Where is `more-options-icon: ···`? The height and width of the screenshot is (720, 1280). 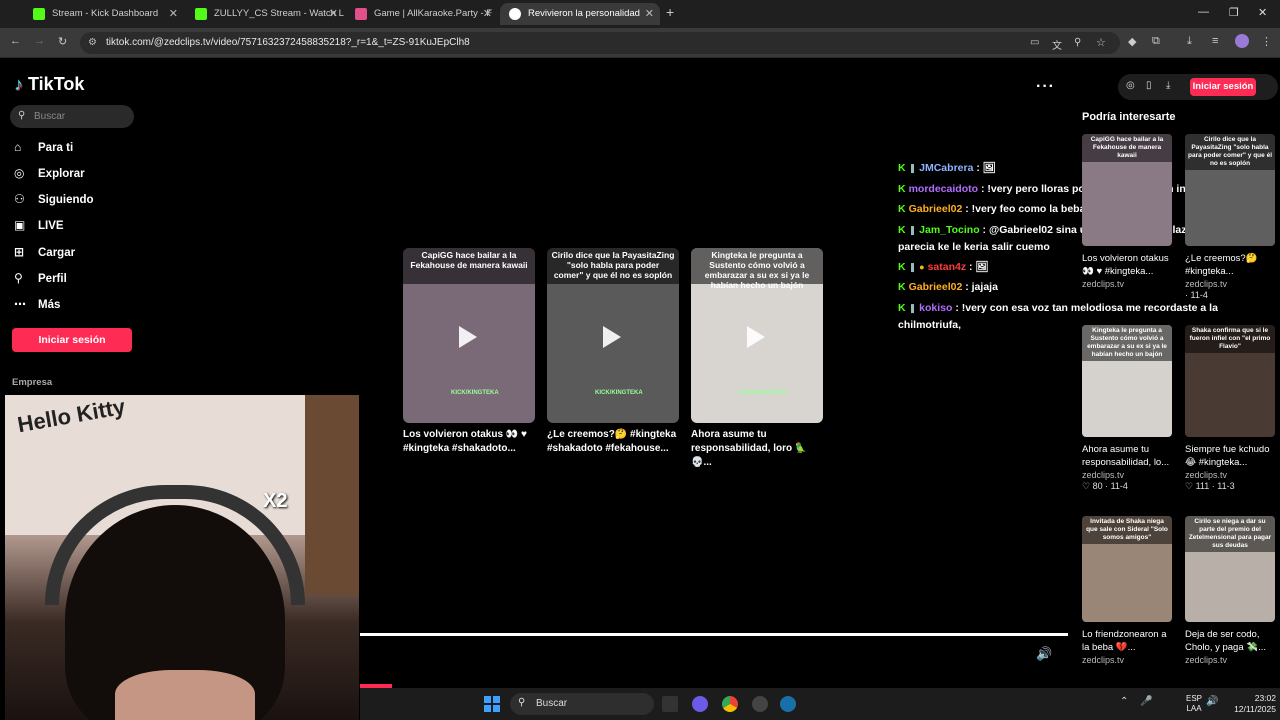
more-options-icon: ··· is located at coordinates (1045, 87).